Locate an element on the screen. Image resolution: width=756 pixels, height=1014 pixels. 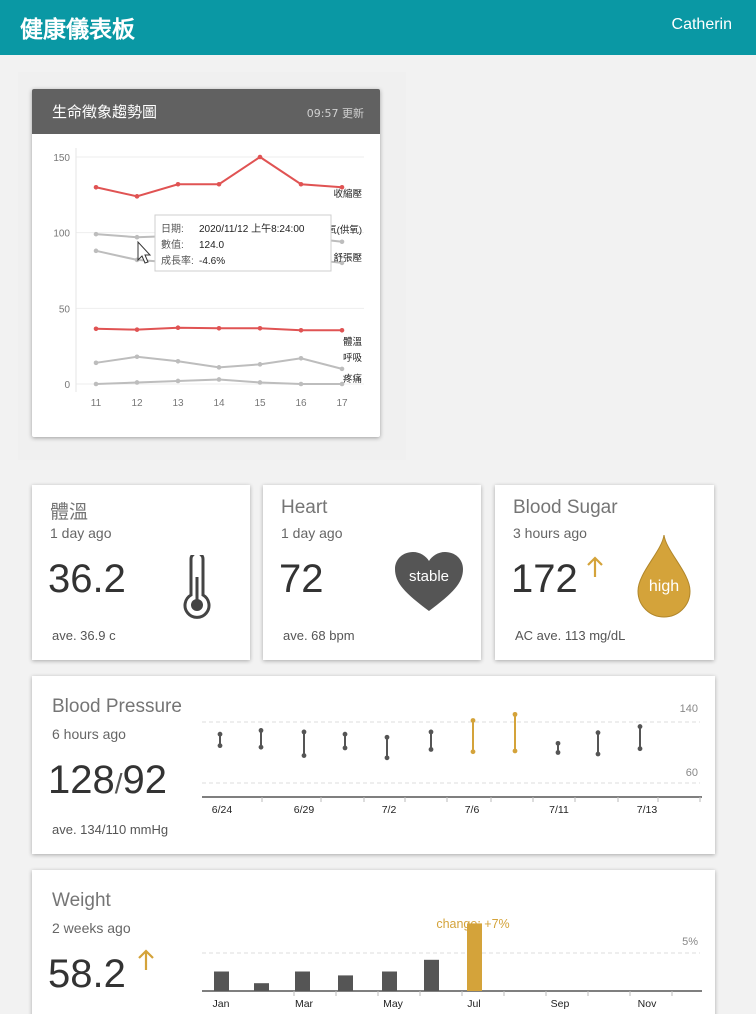
heart-title: Heart is located at coordinates (304, 507).